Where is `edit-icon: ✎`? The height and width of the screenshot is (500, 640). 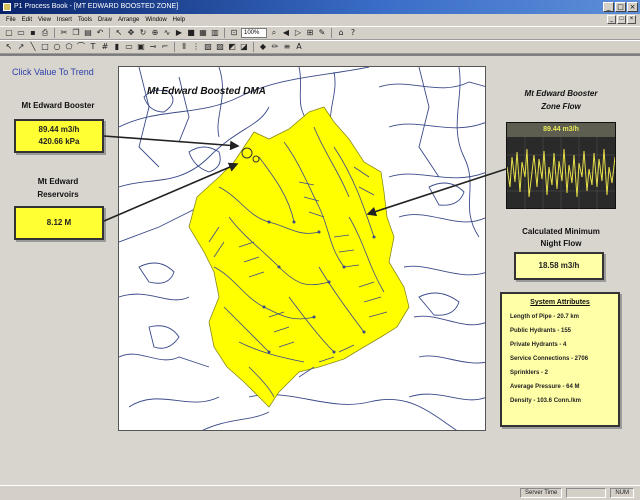 edit-icon: ✎ is located at coordinates (322, 33).